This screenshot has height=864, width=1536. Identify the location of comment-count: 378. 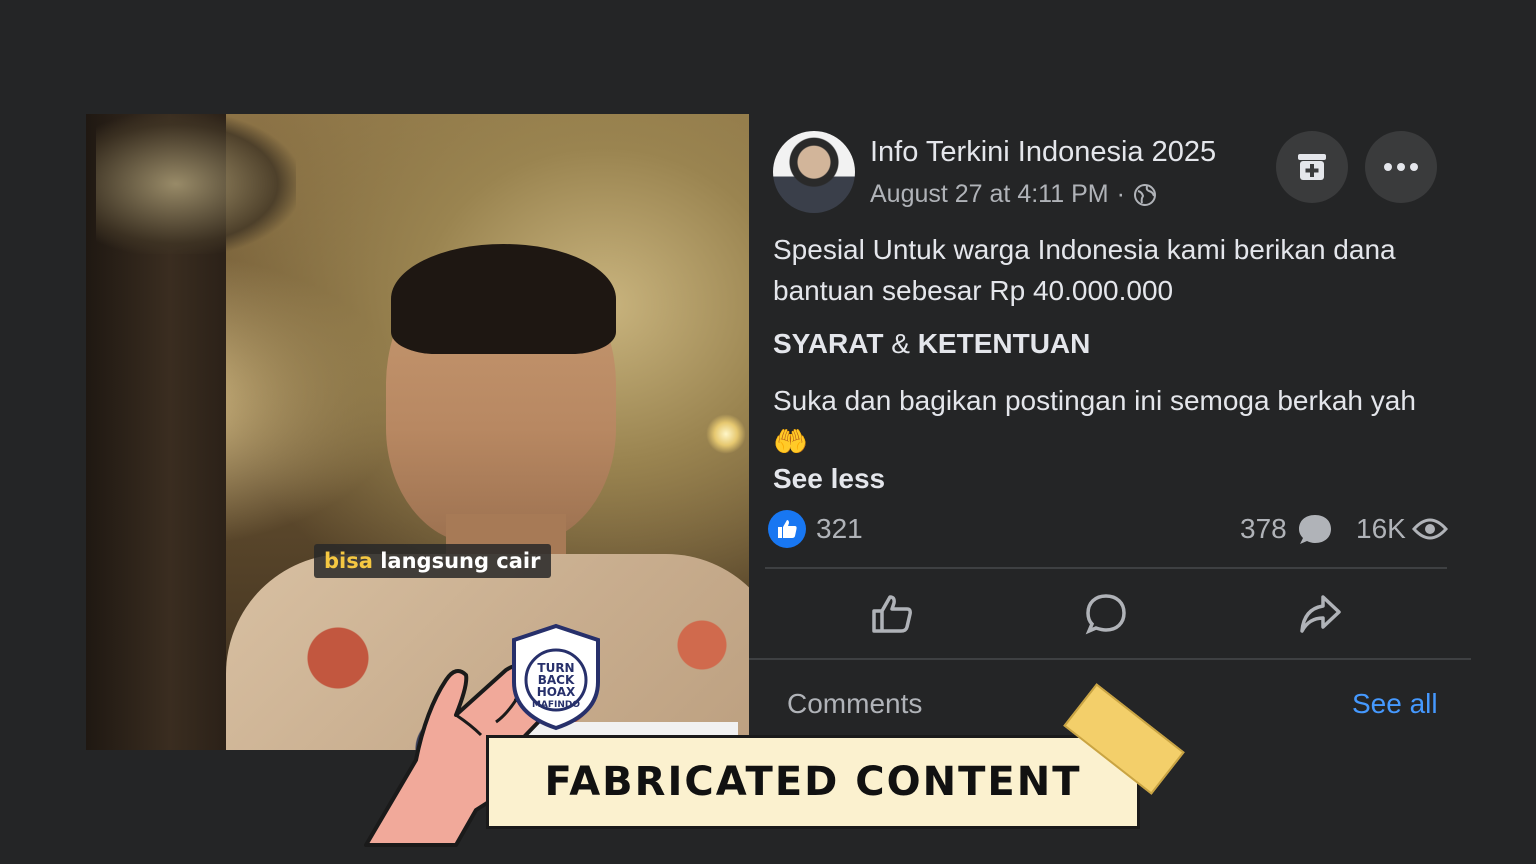
(1263, 529).